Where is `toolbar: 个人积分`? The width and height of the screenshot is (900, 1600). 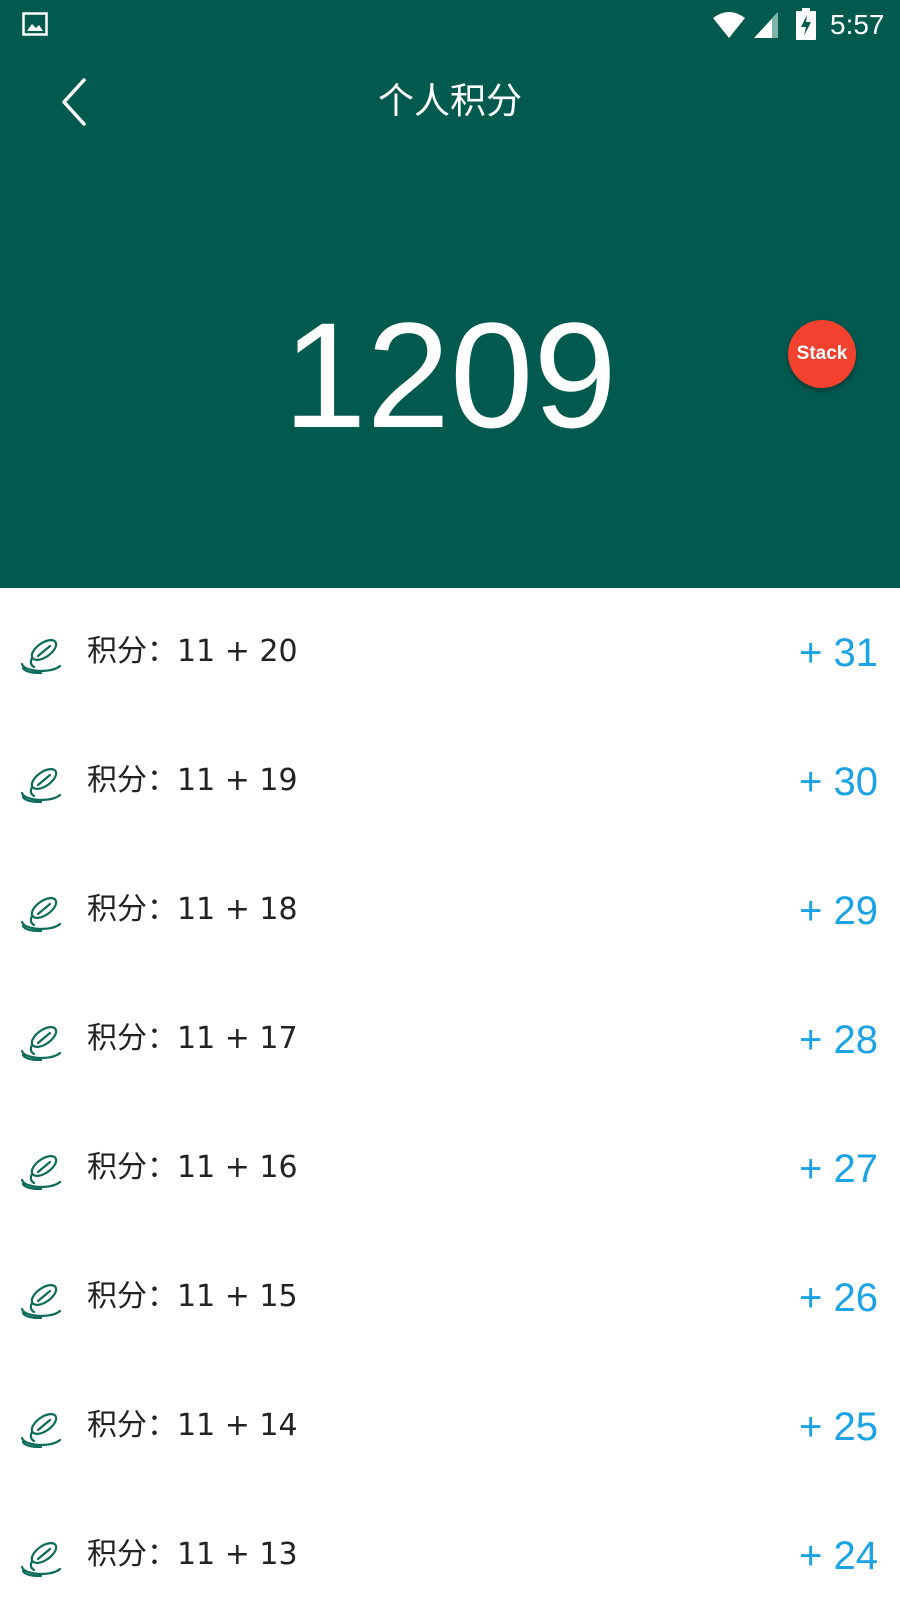 toolbar: 个人积分 is located at coordinates (450, 102).